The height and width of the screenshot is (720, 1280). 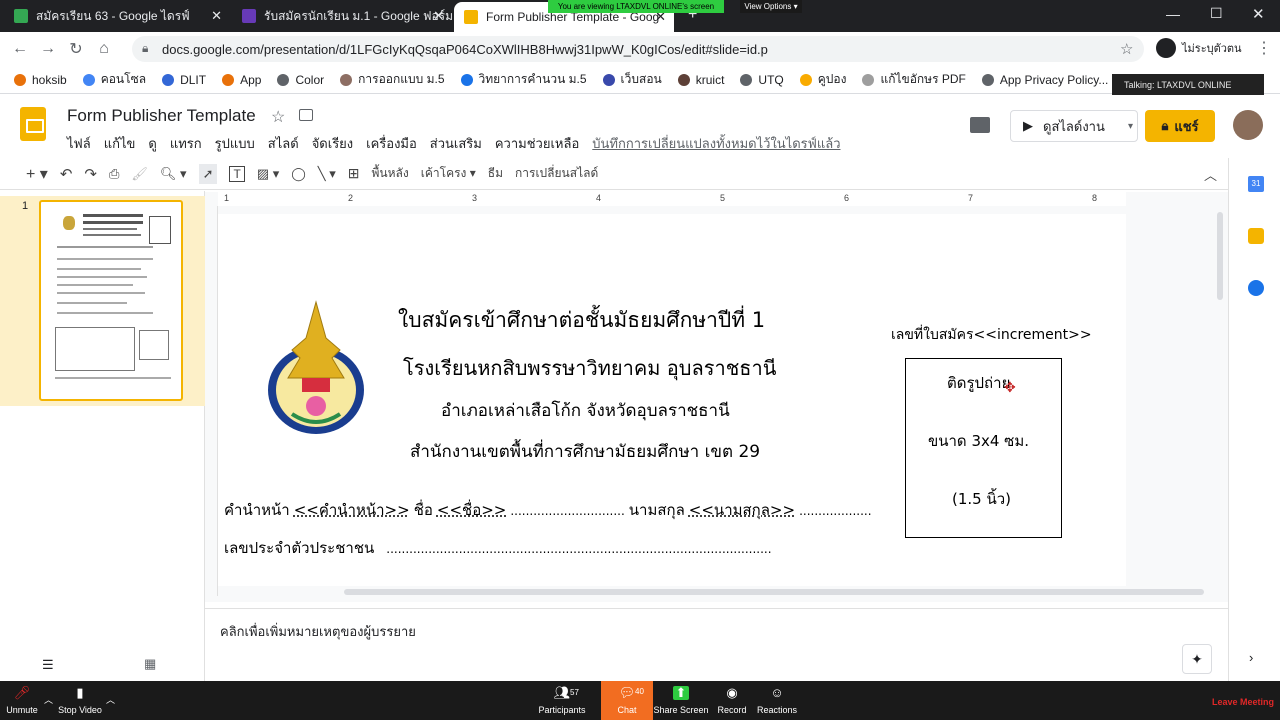 What do you see at coordinates (152, 143) in the screenshot?
I see `menu-item: ดู` at bounding box center [152, 143].